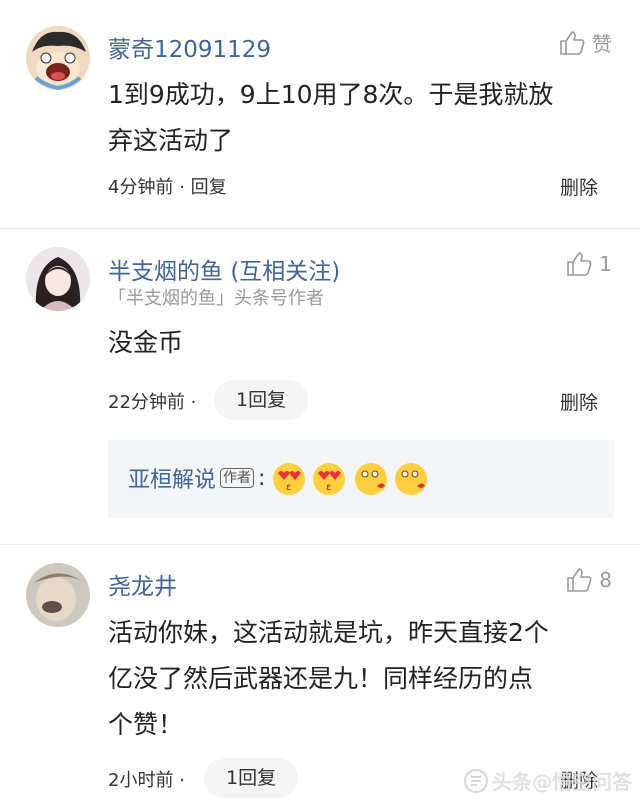 Image resolution: width=640 pixels, height=804 pixels. What do you see at coordinates (331, 94) in the screenshot?
I see `comment-line: 1到9成功，9上10用了8次。于是我就放` at bounding box center [331, 94].